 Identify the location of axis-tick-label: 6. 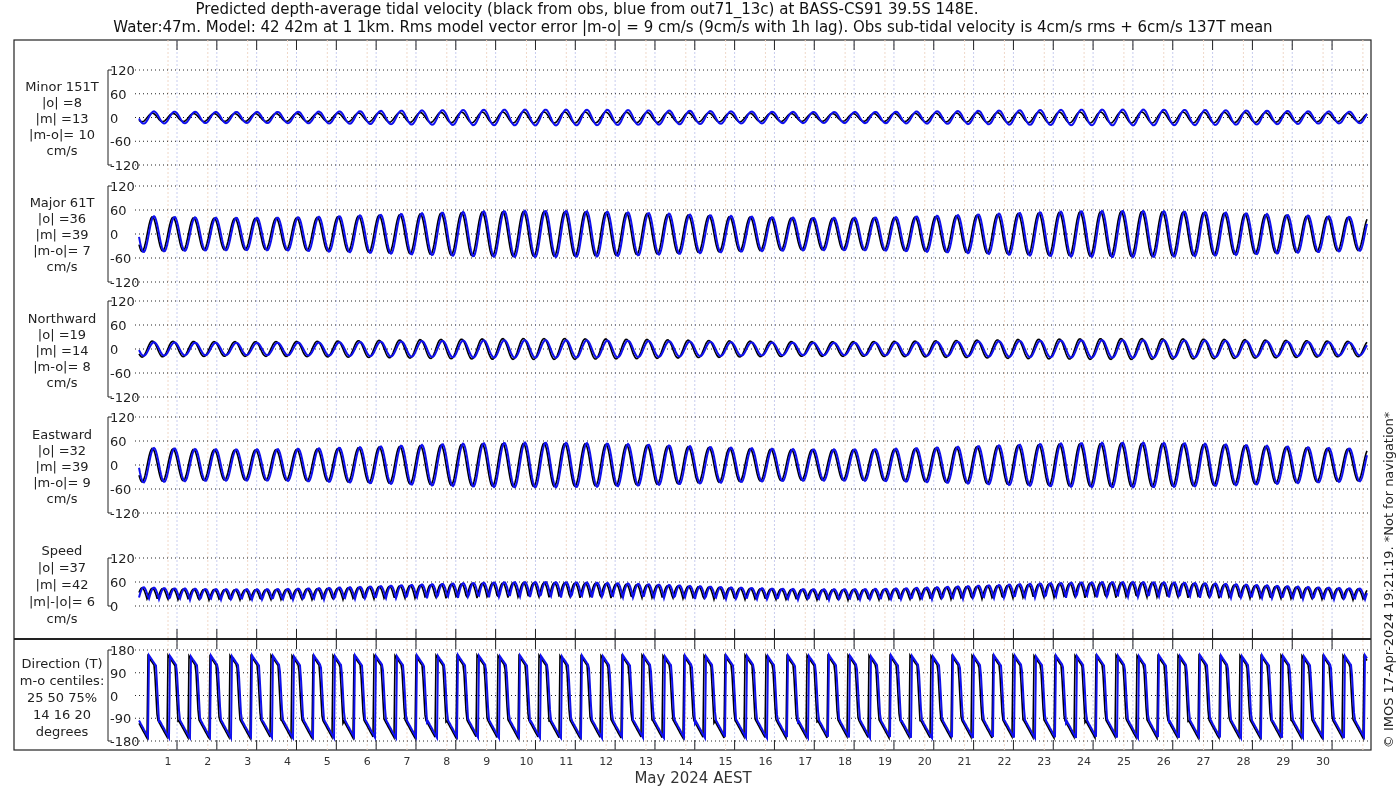
(367, 761).